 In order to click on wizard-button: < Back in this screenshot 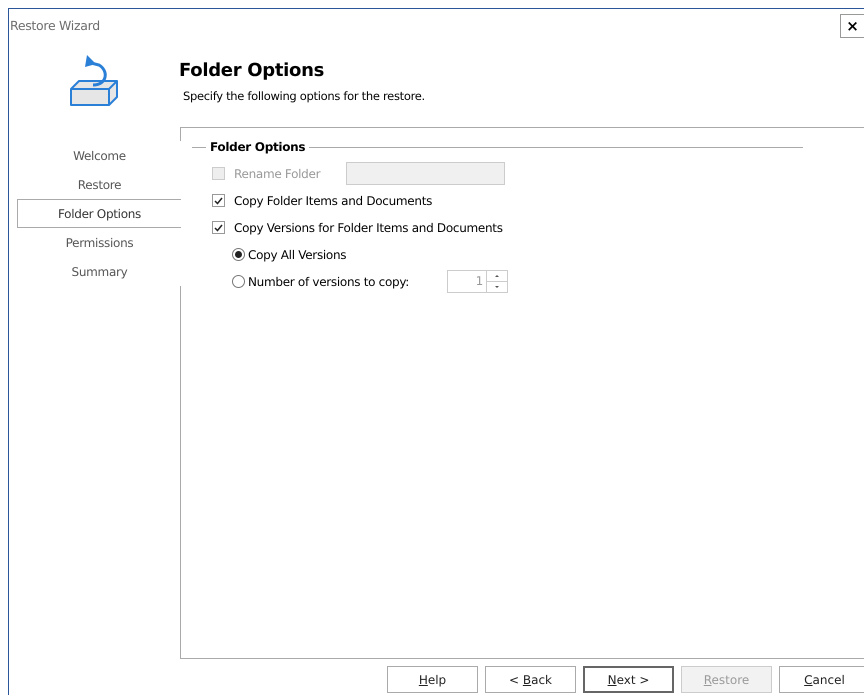, I will do `click(530, 679)`.